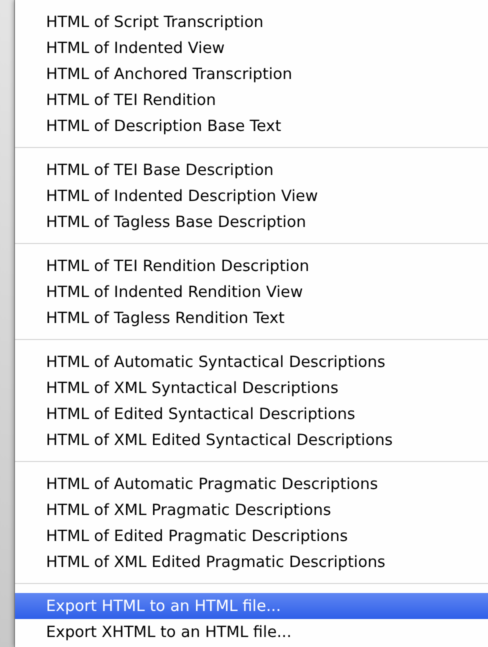 This screenshot has height=647, width=488. Describe the element at coordinates (251, 196) in the screenshot. I see `menu-item: HTML of Indented Description View` at that location.